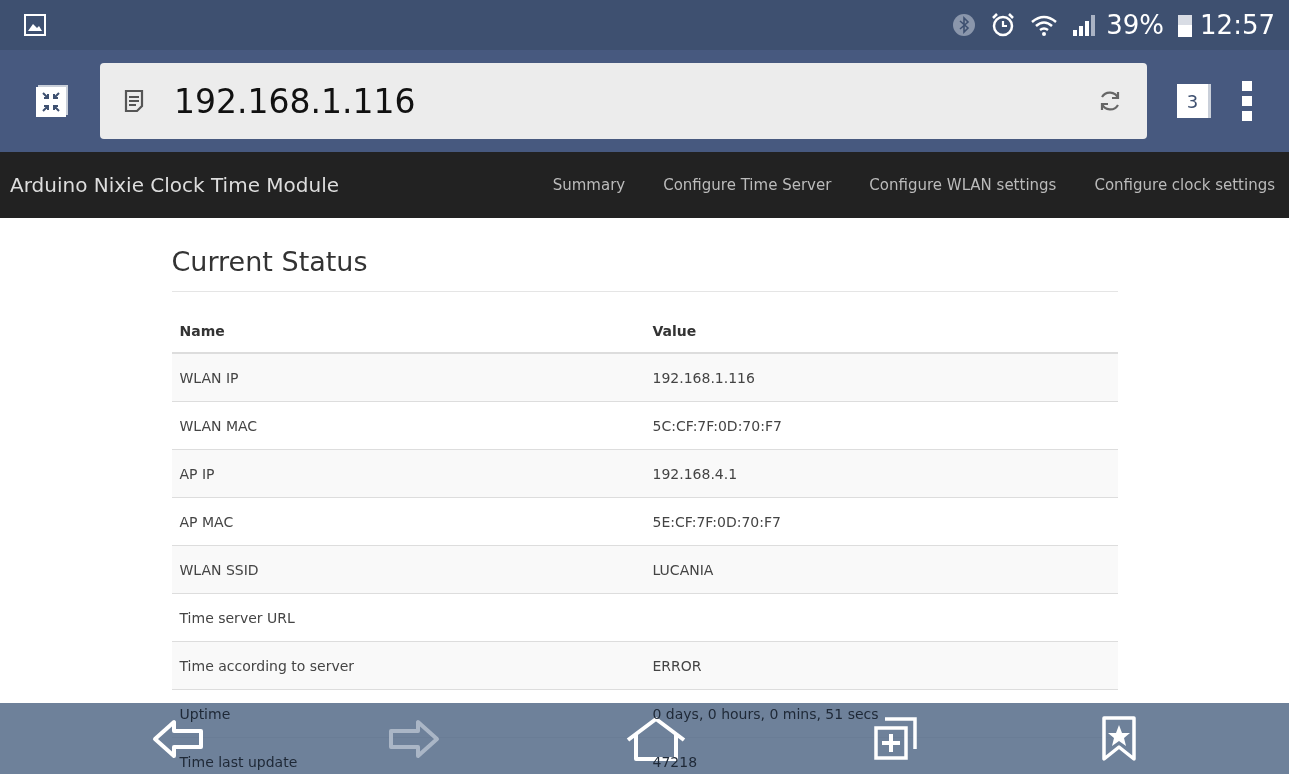  Describe the element at coordinates (683, 569) in the screenshot. I see `table-cell: LUCANIA` at that location.